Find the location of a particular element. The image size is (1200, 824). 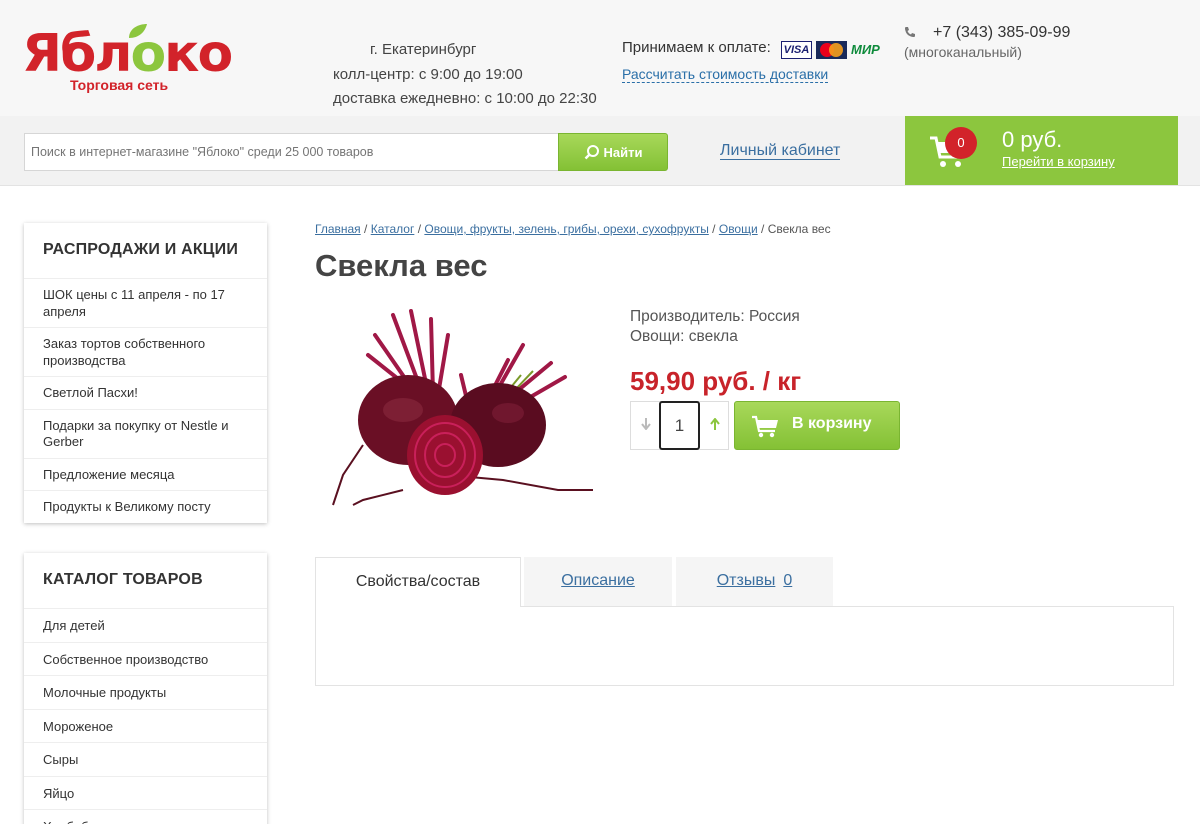

city-label: г. Екатеринбург is located at coordinates (423, 49).